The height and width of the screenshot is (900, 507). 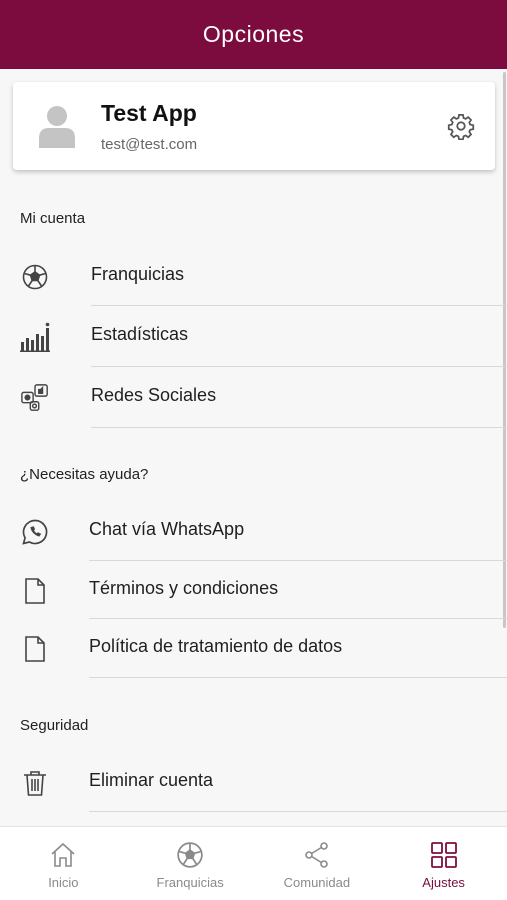 I want to click on menu-item-privacy-policy: Política de tratamiento de datos, so click(x=253, y=648).